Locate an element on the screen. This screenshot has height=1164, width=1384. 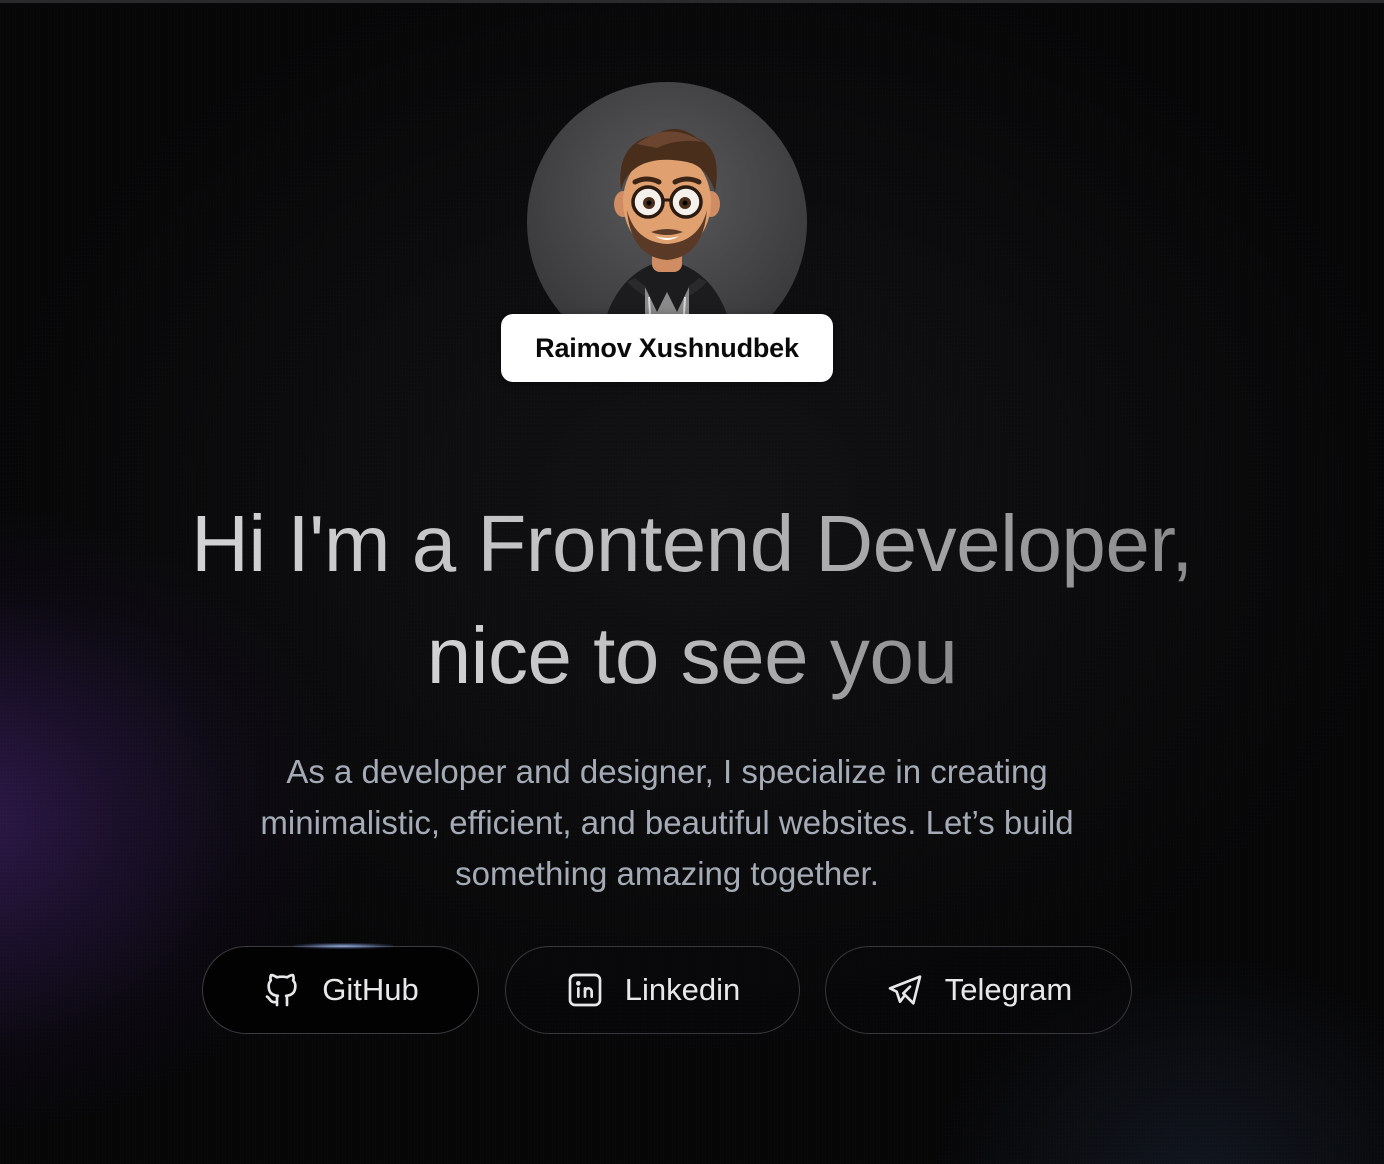
profile-name: Raimov Xushnudbek is located at coordinates (667, 347).